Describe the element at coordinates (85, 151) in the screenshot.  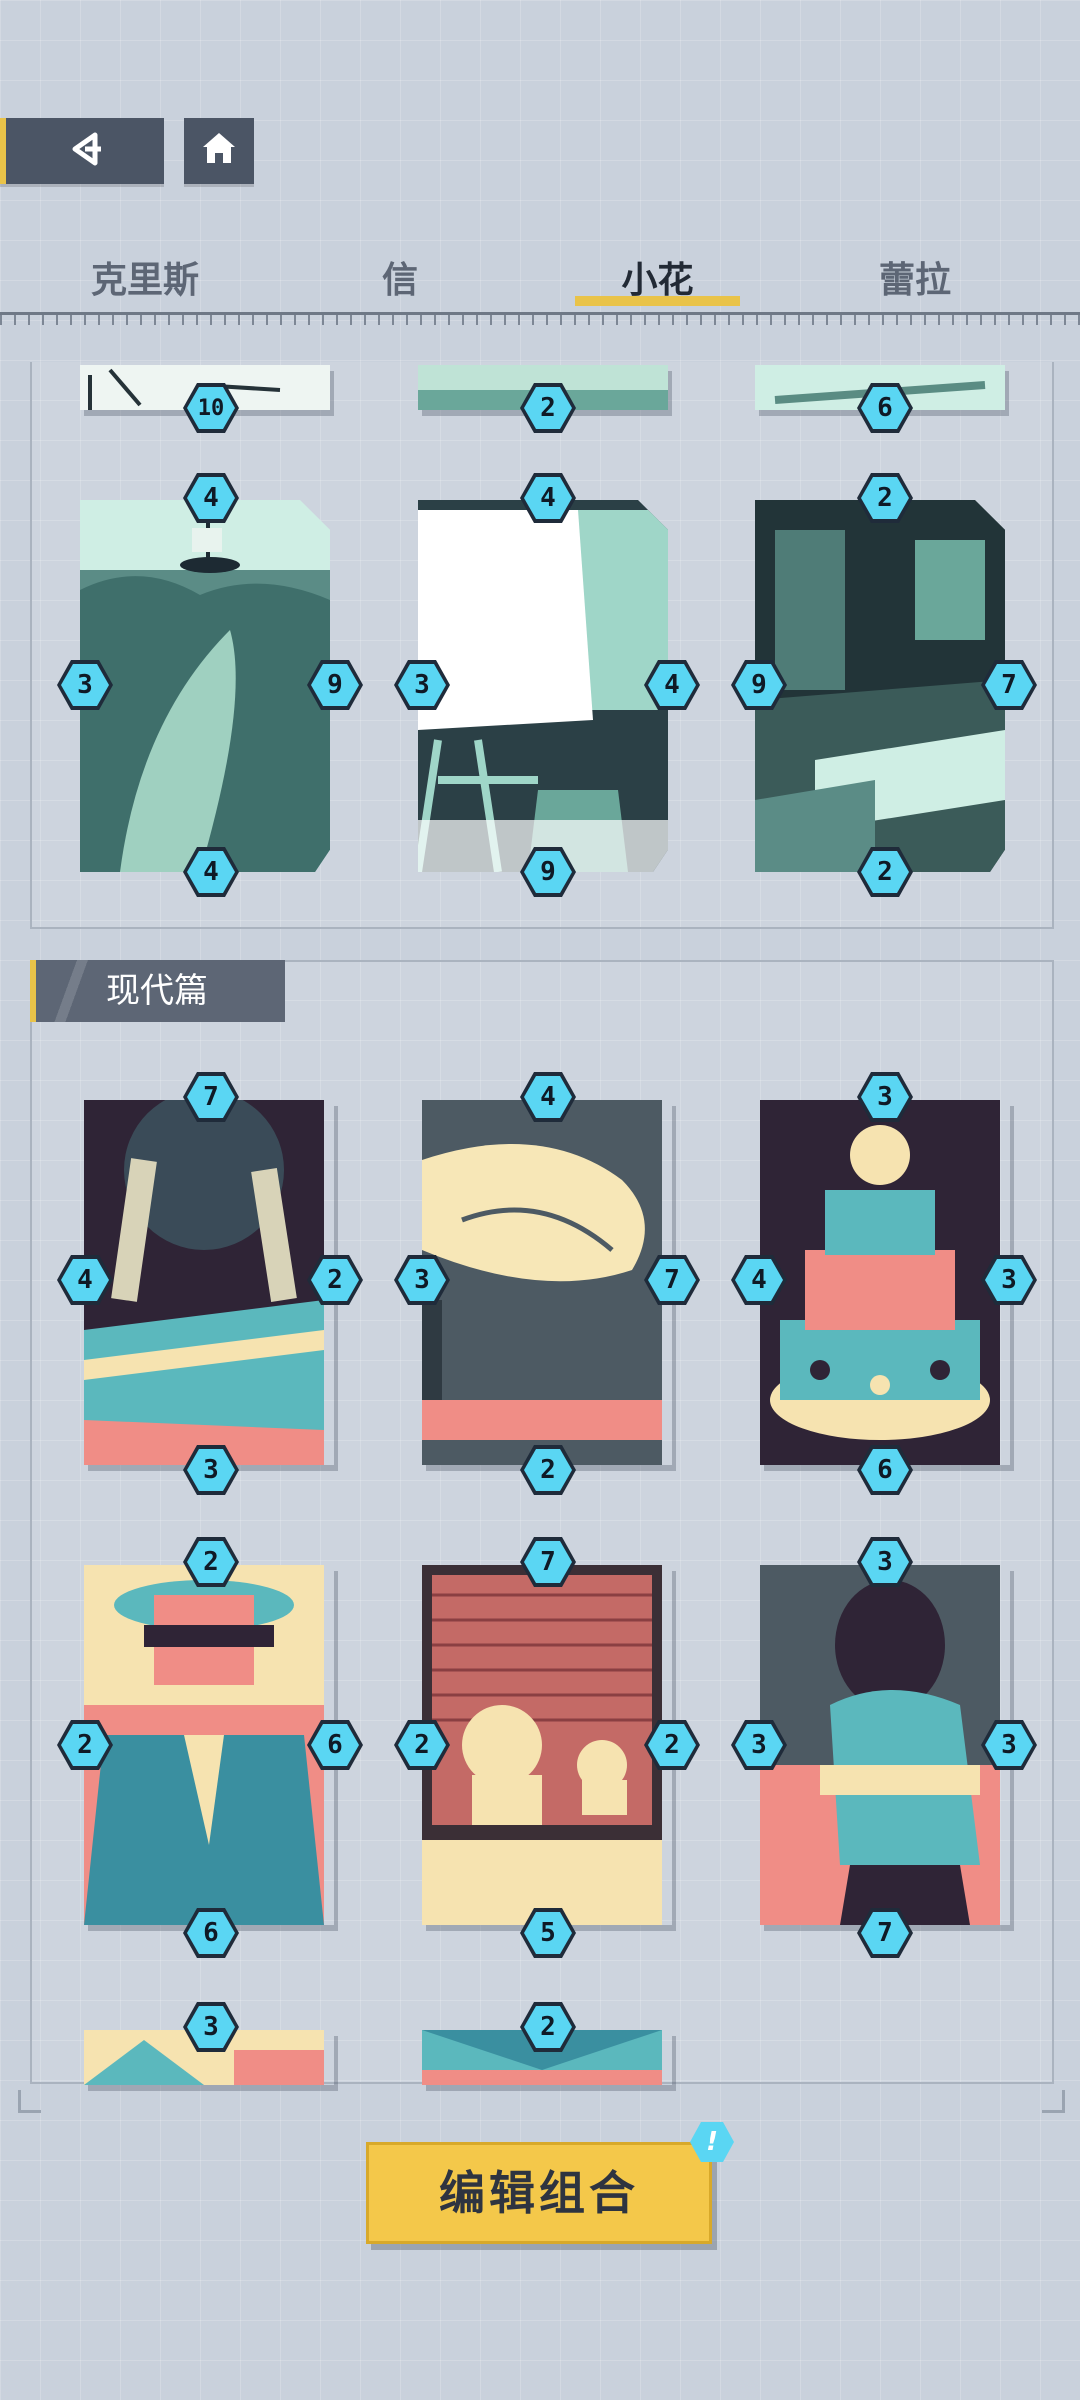
I see `back-arrow-icon` at that location.